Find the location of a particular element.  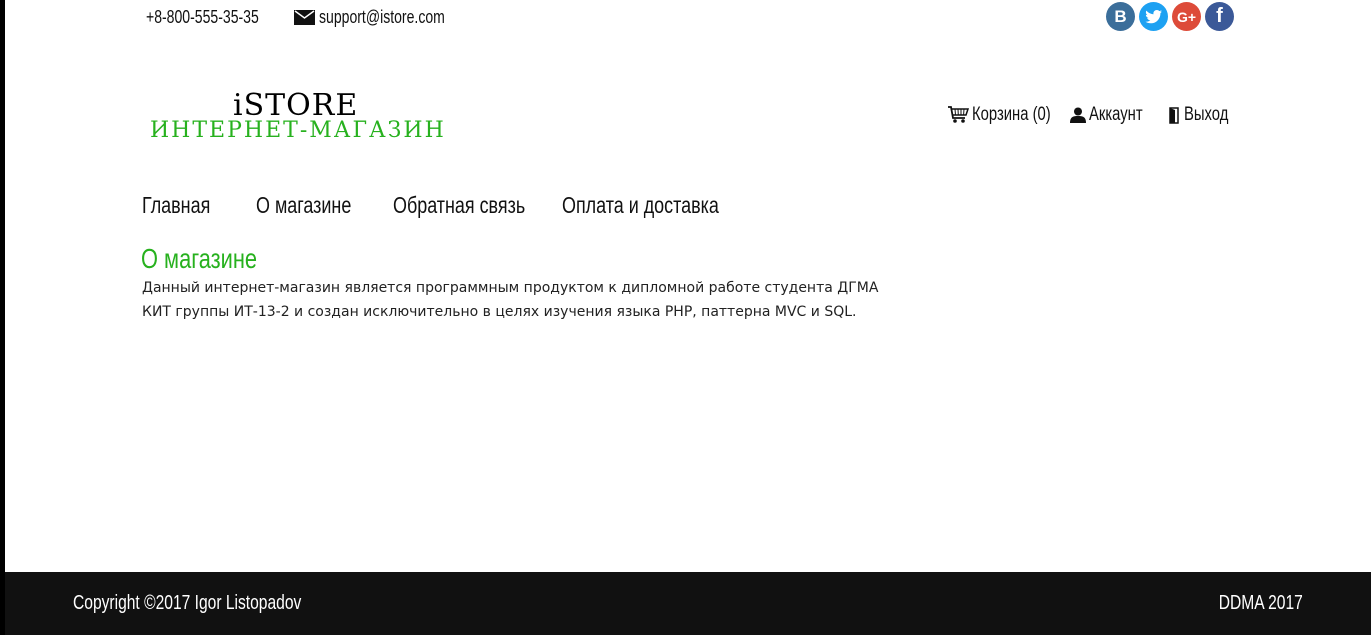

facebook-icon: f is located at coordinates (1219, 16).